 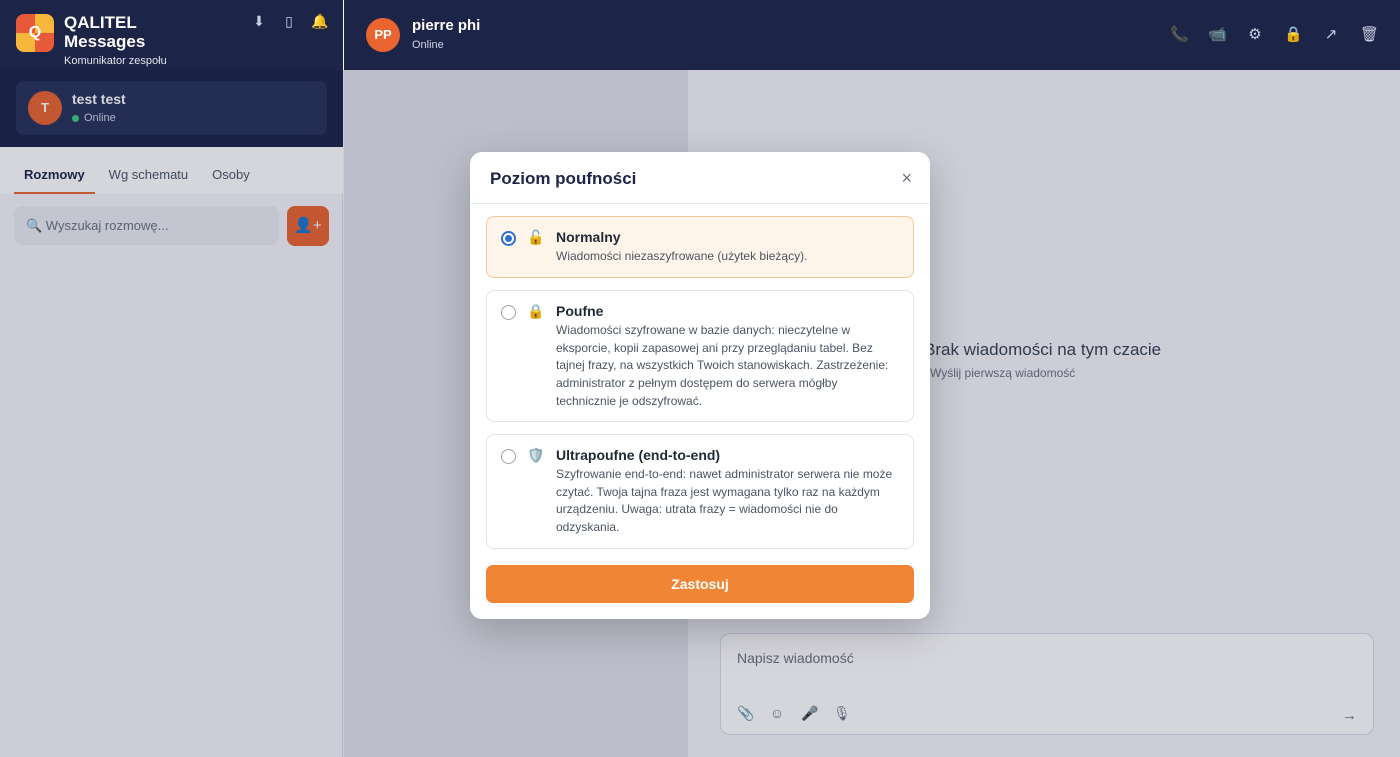 I want to click on phone-device-icon: ▯, so click(x=289, y=21).